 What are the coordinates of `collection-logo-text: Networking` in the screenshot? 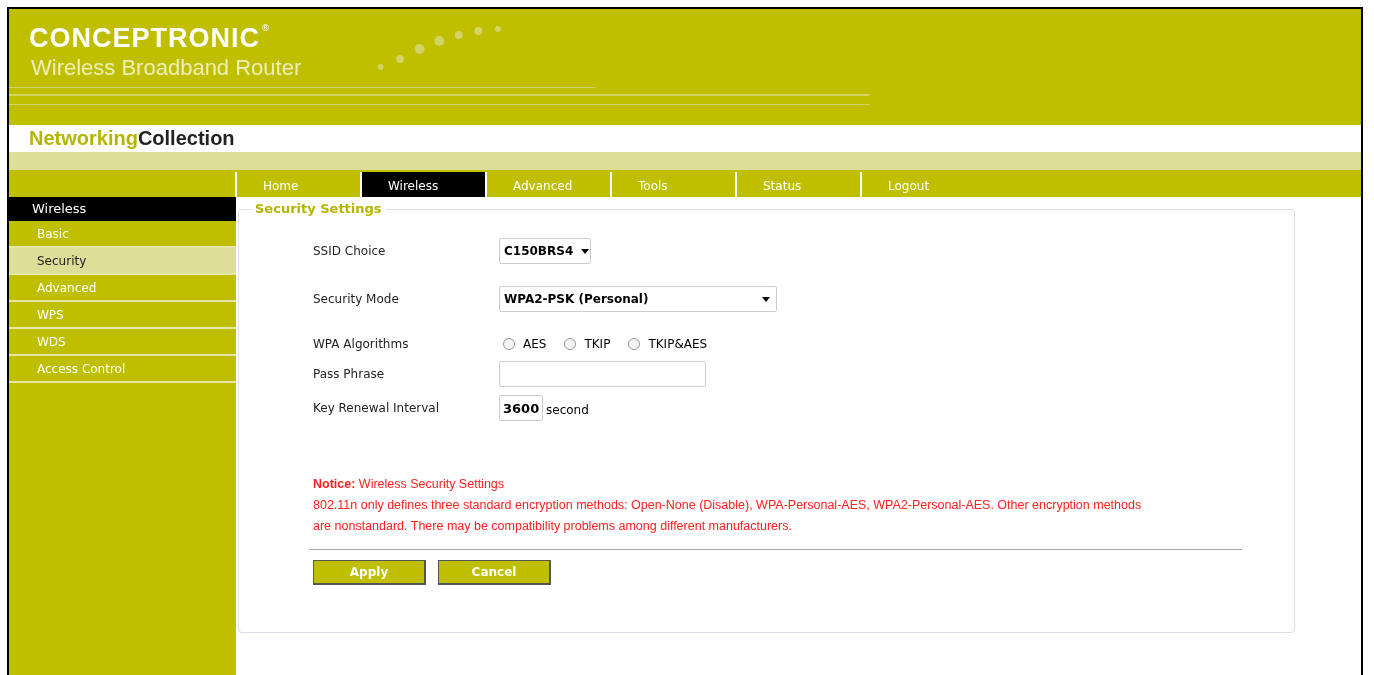 It's located at (83, 138).